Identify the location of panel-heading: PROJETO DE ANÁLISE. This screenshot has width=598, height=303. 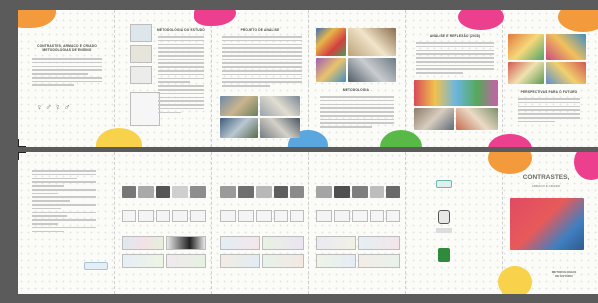
(260, 30).